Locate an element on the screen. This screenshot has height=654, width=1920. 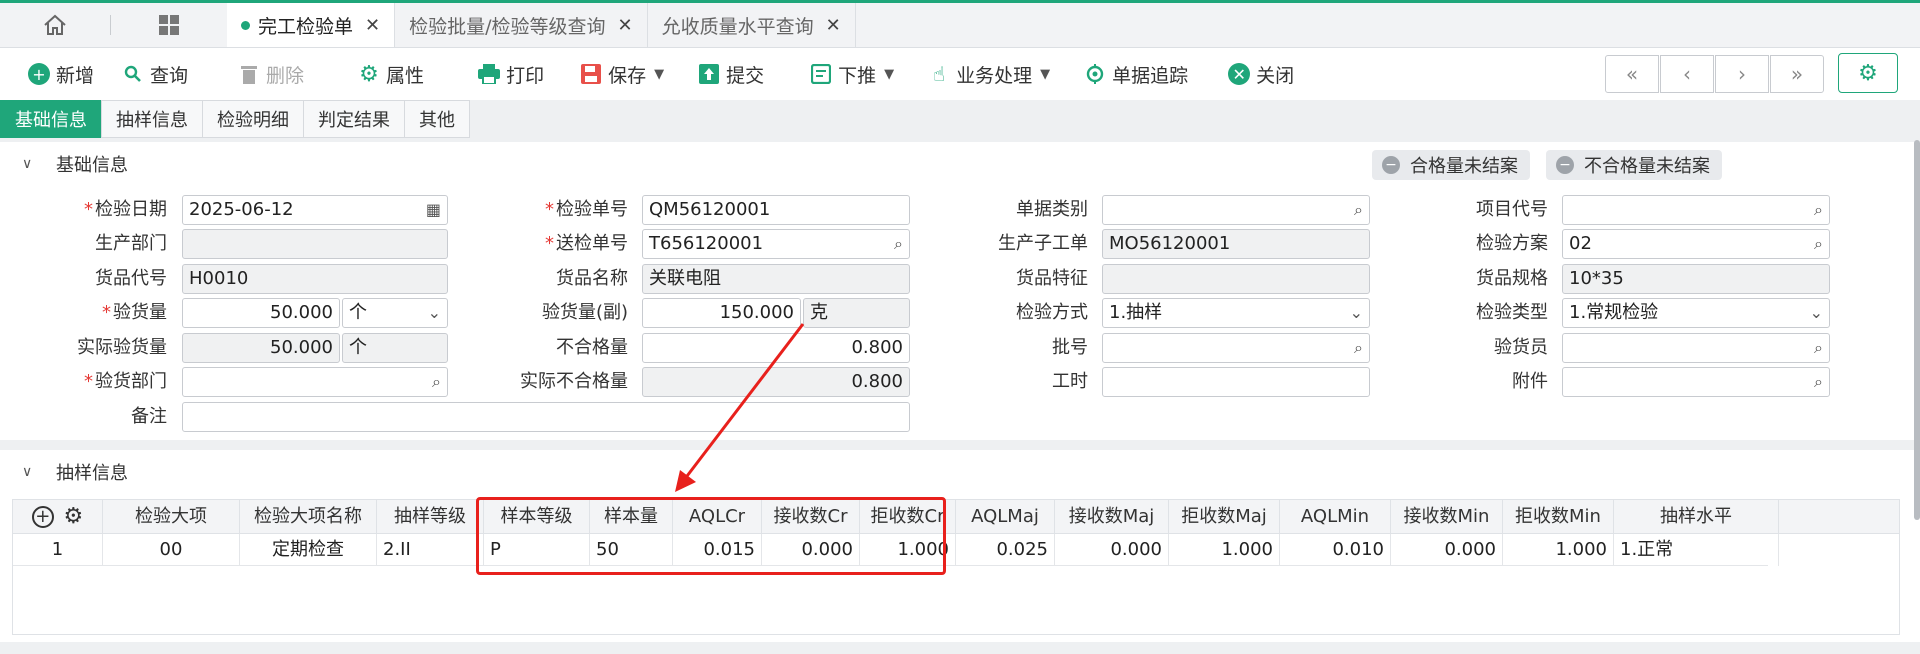
check-qty2-input: 150.000 is located at coordinates (721, 313).